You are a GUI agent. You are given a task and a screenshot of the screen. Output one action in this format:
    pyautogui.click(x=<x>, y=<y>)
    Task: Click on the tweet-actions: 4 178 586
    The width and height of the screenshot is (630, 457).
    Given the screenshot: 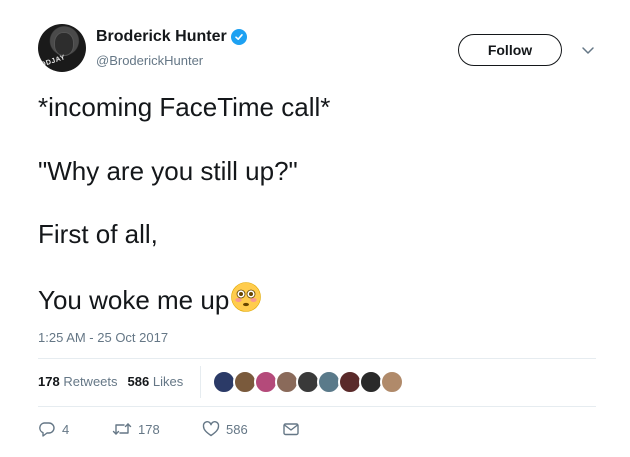 What is the action you would take?
    pyautogui.click(x=169, y=429)
    